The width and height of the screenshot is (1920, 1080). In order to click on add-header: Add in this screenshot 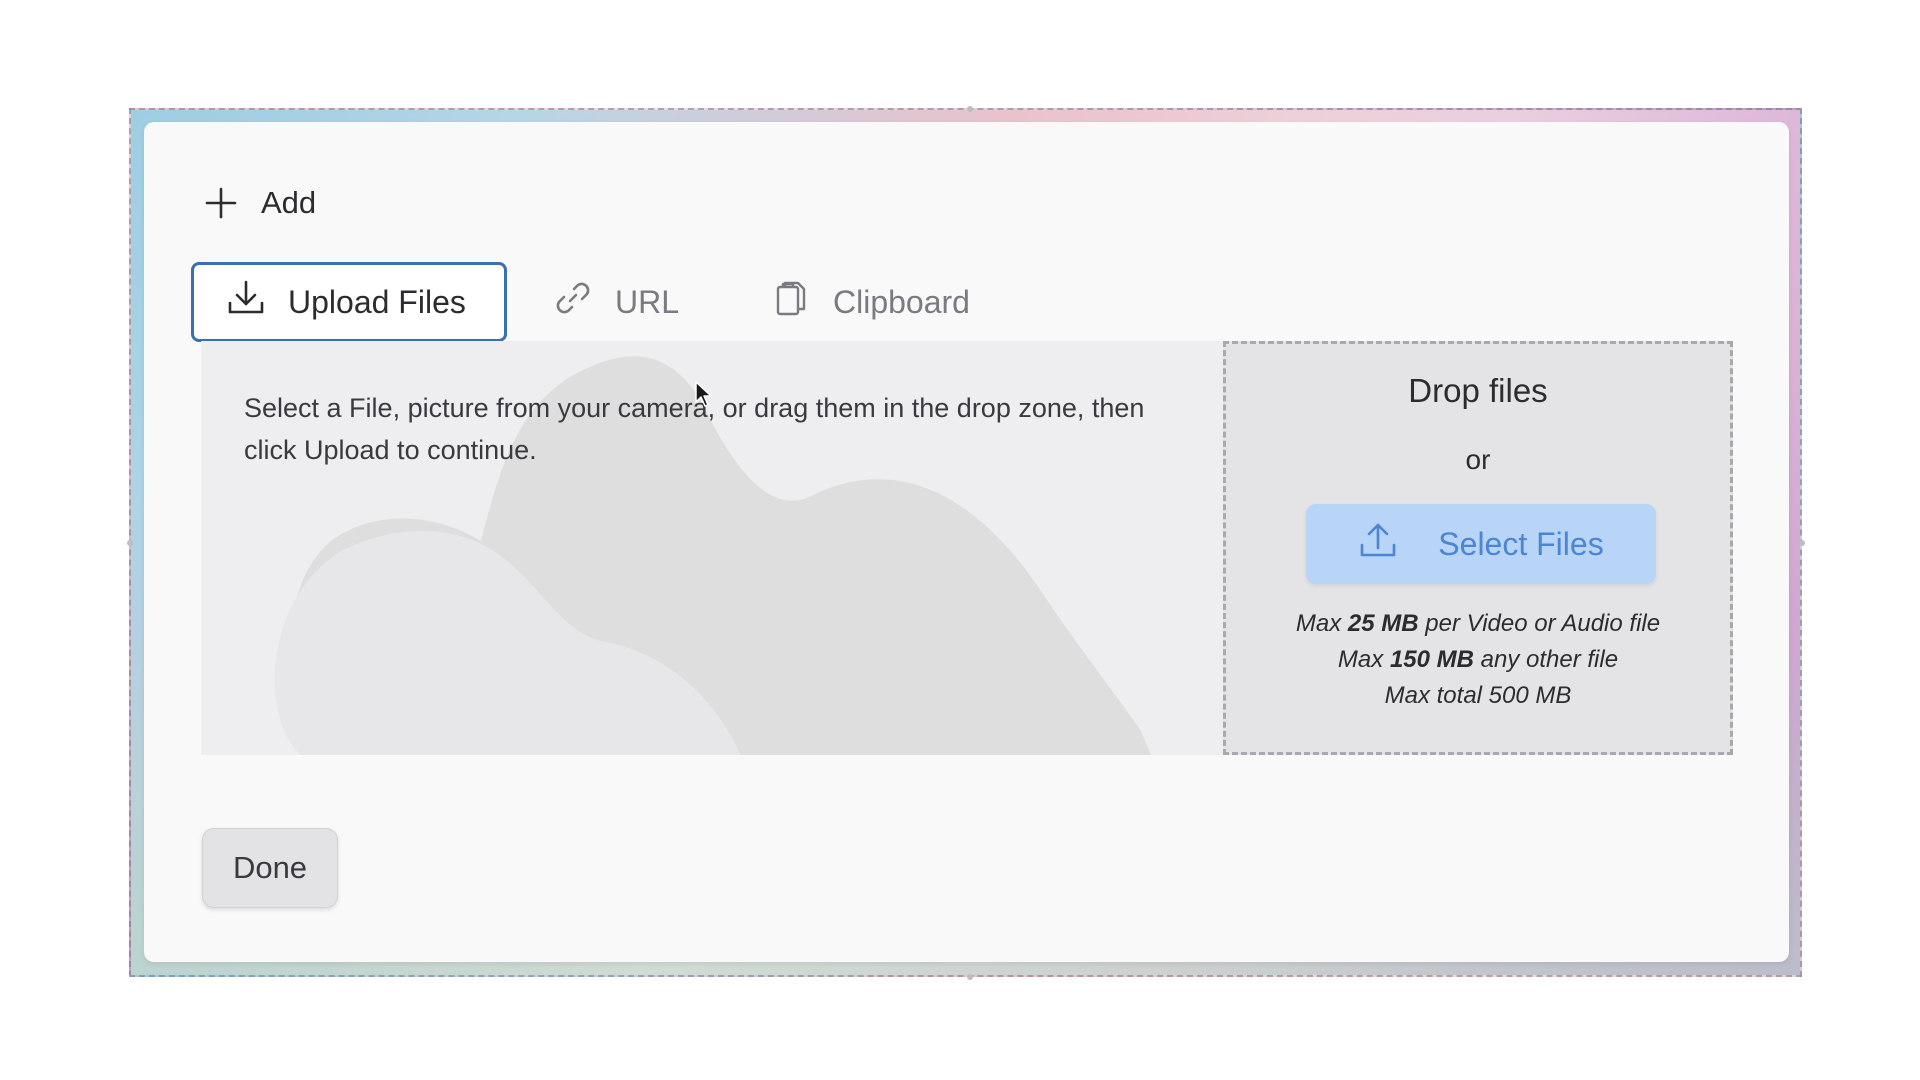, I will do `click(260, 203)`.